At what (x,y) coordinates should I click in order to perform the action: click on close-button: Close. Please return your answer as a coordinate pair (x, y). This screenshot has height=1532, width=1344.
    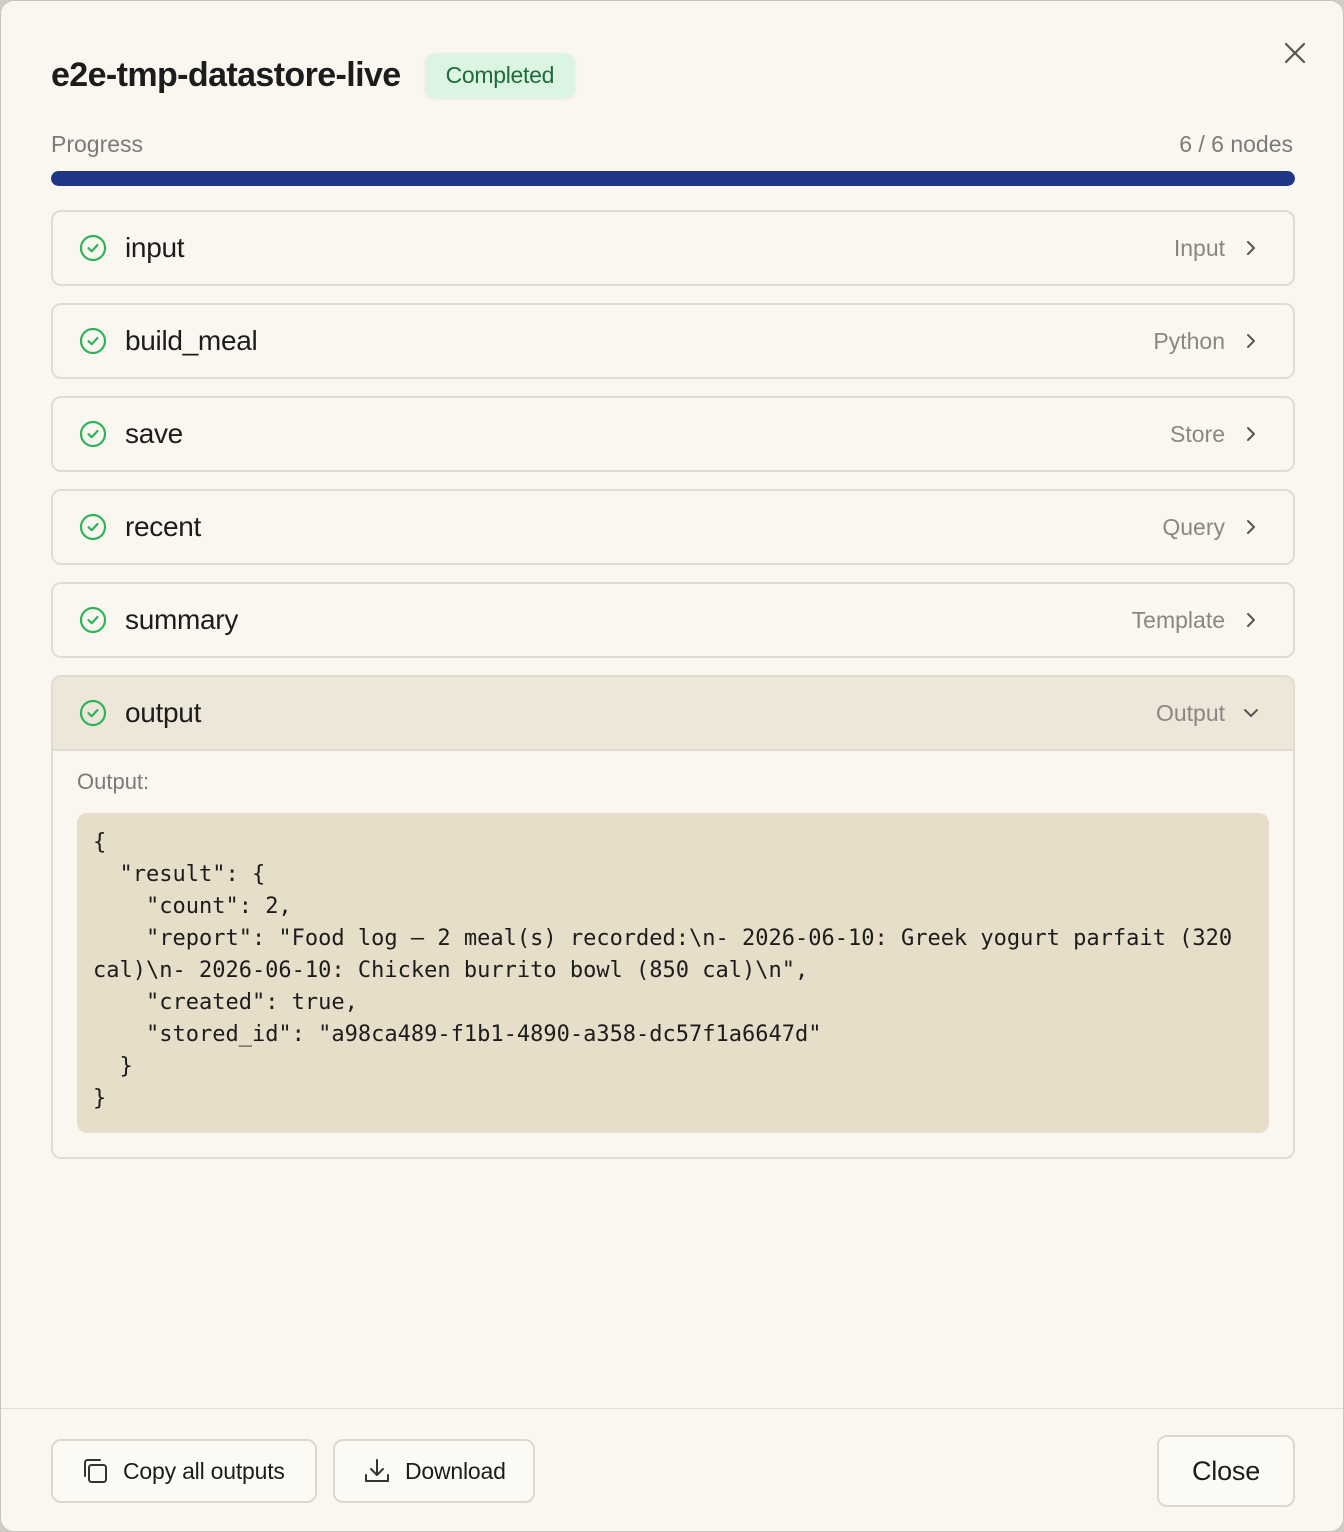
    Looking at the image, I should click on (1226, 1471).